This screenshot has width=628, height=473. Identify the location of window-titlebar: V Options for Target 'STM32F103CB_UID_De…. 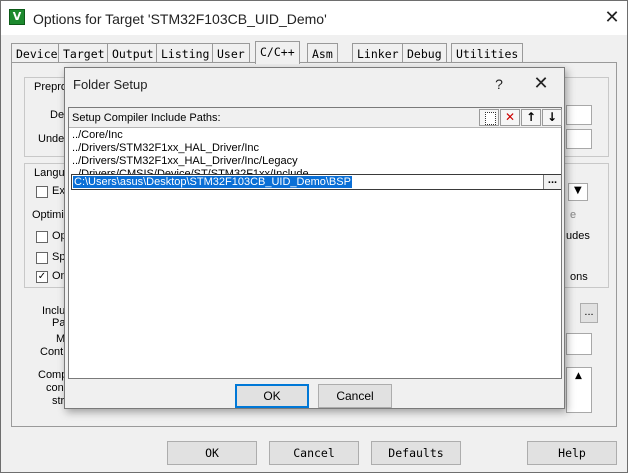
(314, 18).